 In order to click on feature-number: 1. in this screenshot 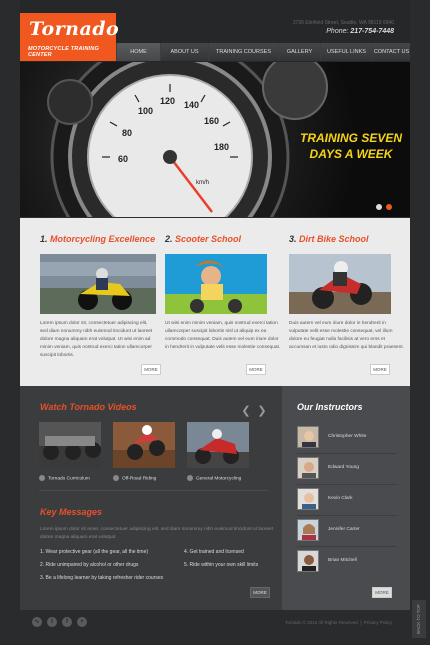, I will do `click(44, 239)`.